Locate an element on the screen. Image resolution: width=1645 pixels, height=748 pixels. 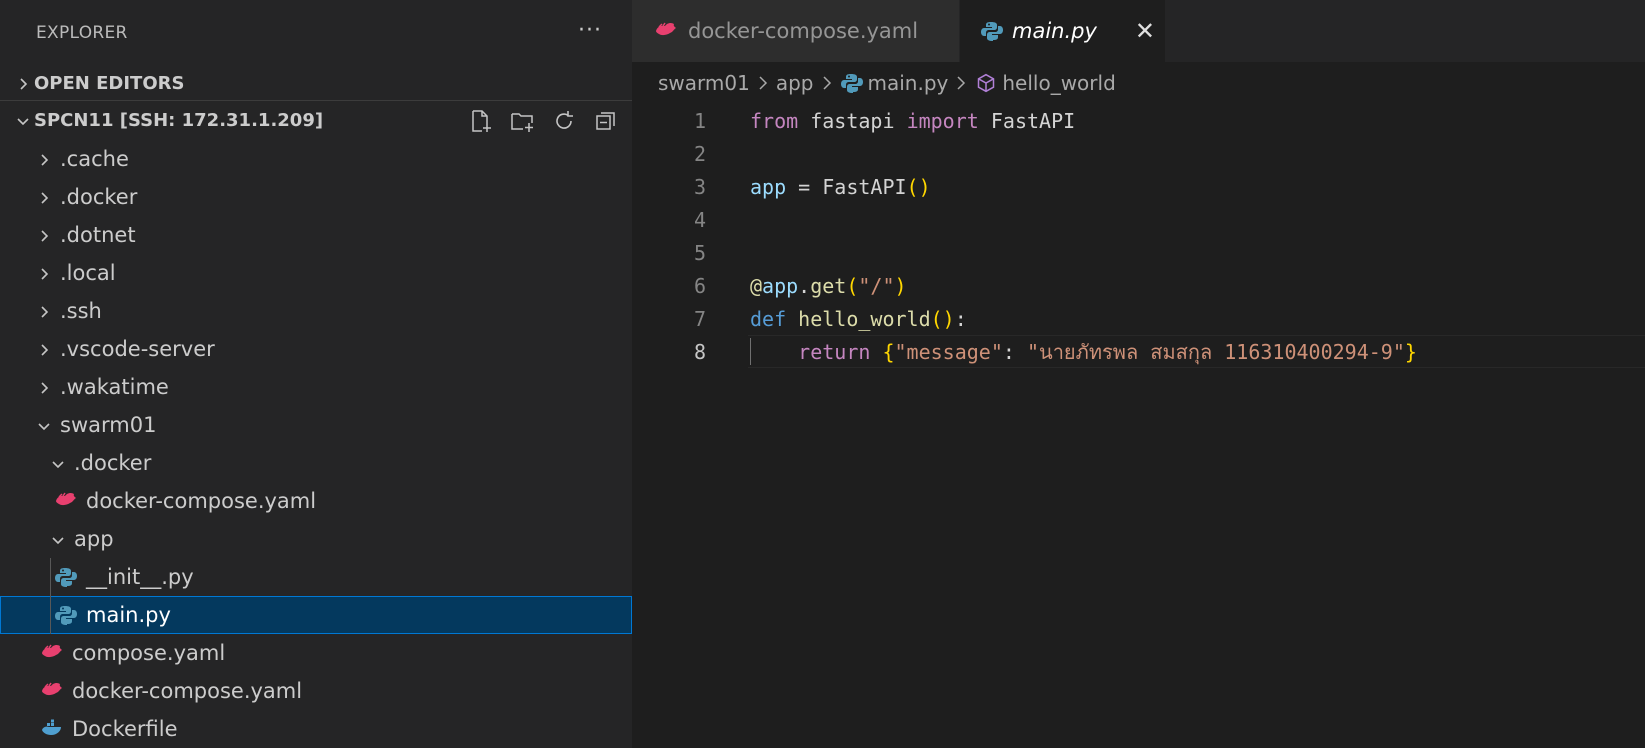
tree-item-label: .local is located at coordinates (88, 273).